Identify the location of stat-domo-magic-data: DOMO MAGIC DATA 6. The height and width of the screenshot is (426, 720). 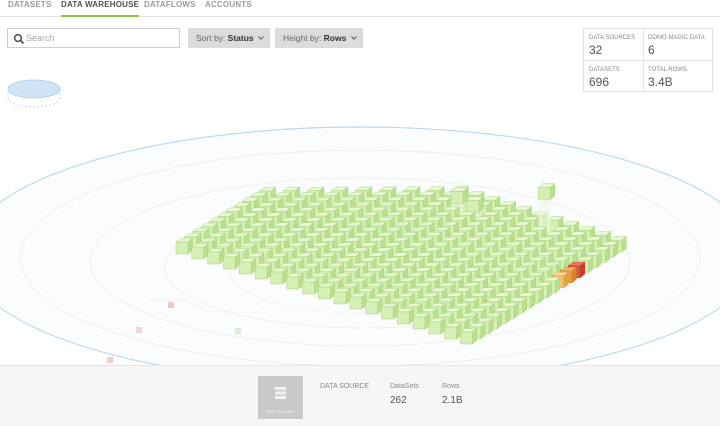
(675, 45).